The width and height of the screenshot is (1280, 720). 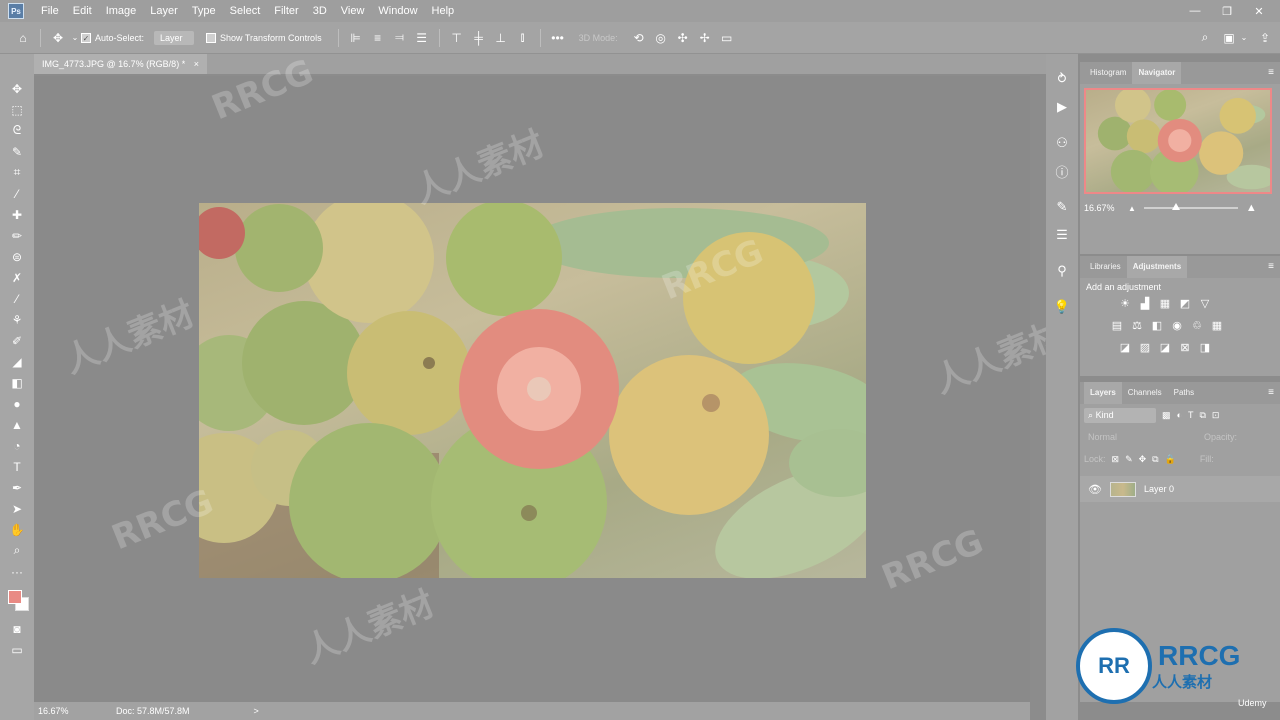 I want to click on channel-mixer-icon: ♲, so click(x=1197, y=325).